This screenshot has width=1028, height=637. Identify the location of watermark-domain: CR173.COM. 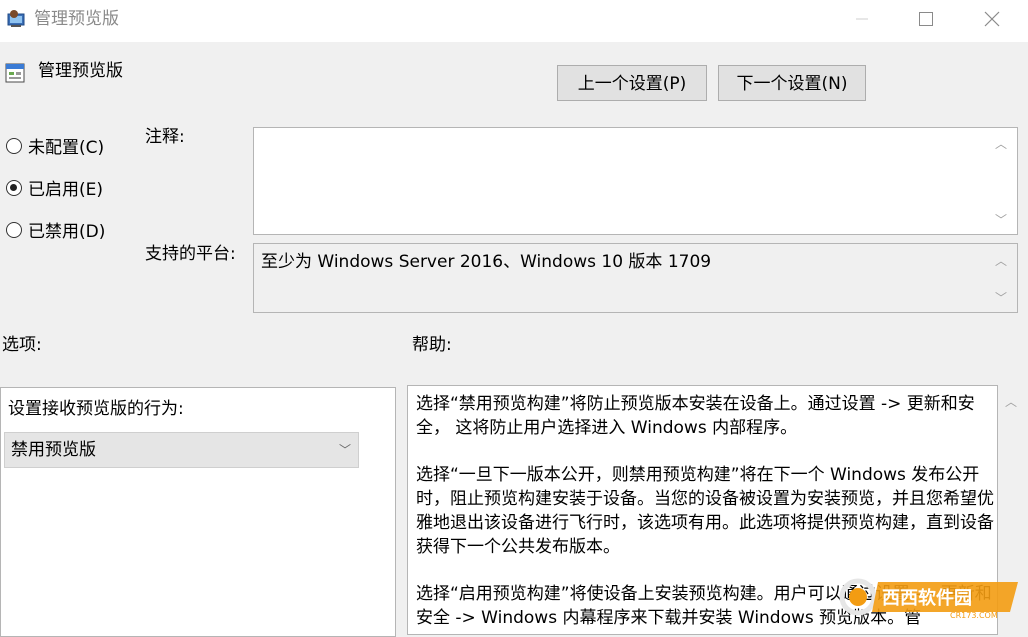
(974, 615).